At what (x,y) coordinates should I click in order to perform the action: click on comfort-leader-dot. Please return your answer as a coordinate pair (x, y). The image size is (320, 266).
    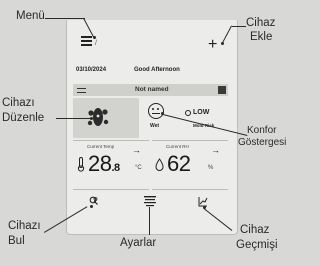
    Looking at the image, I should click on (162, 113).